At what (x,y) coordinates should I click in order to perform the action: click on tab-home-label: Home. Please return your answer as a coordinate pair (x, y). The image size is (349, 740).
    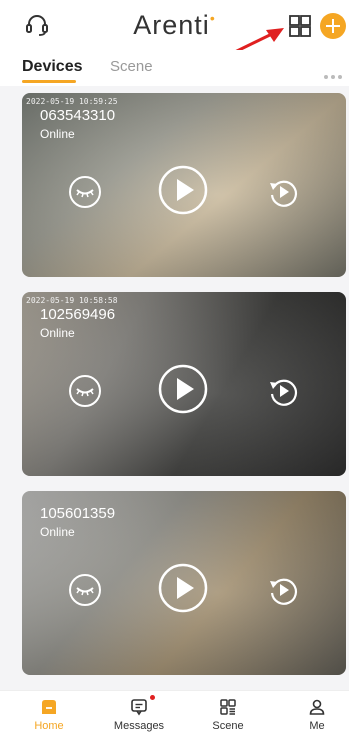
    Looking at the image, I should click on (49, 726).